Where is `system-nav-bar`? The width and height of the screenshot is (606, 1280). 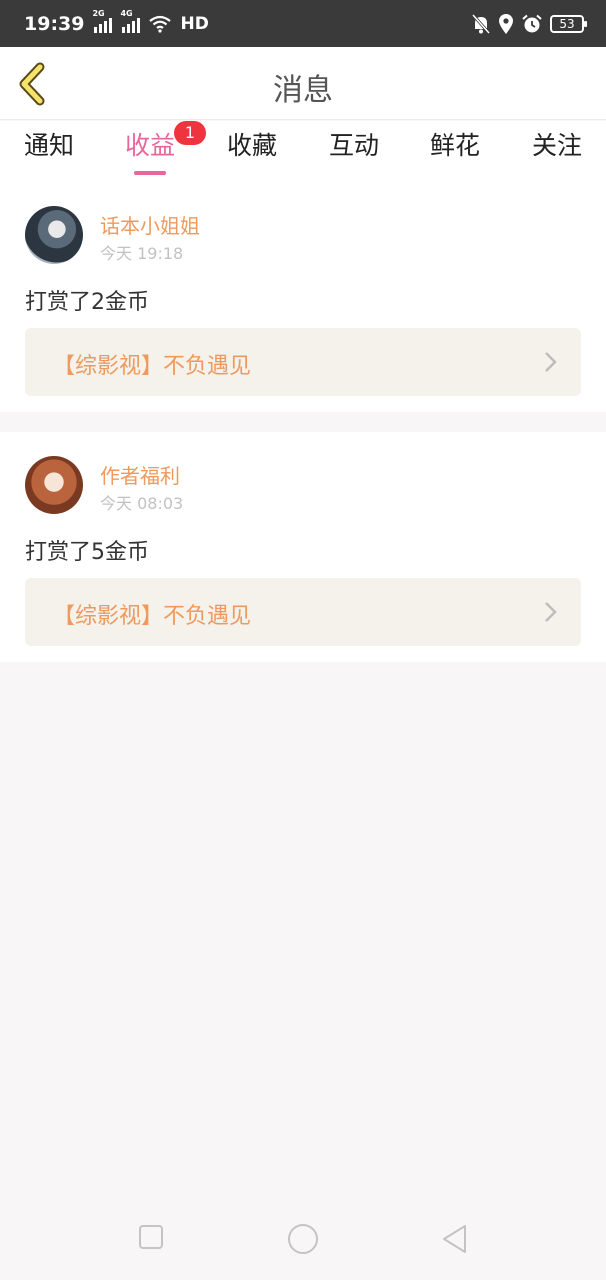
system-nav-bar is located at coordinates (303, 1240).